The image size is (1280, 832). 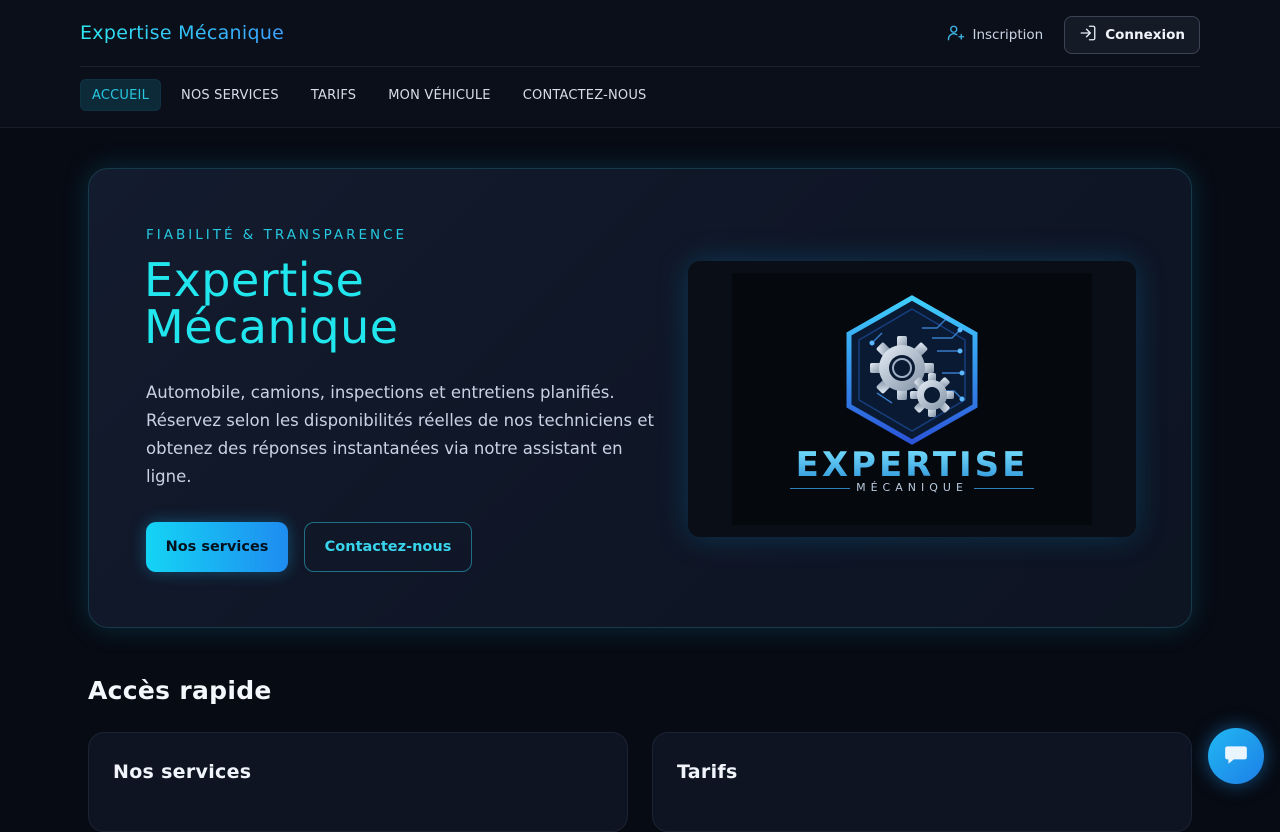 What do you see at coordinates (439, 95) in the screenshot?
I see `nav-item-mon-vehicule: MON VÉHICULE` at bounding box center [439, 95].